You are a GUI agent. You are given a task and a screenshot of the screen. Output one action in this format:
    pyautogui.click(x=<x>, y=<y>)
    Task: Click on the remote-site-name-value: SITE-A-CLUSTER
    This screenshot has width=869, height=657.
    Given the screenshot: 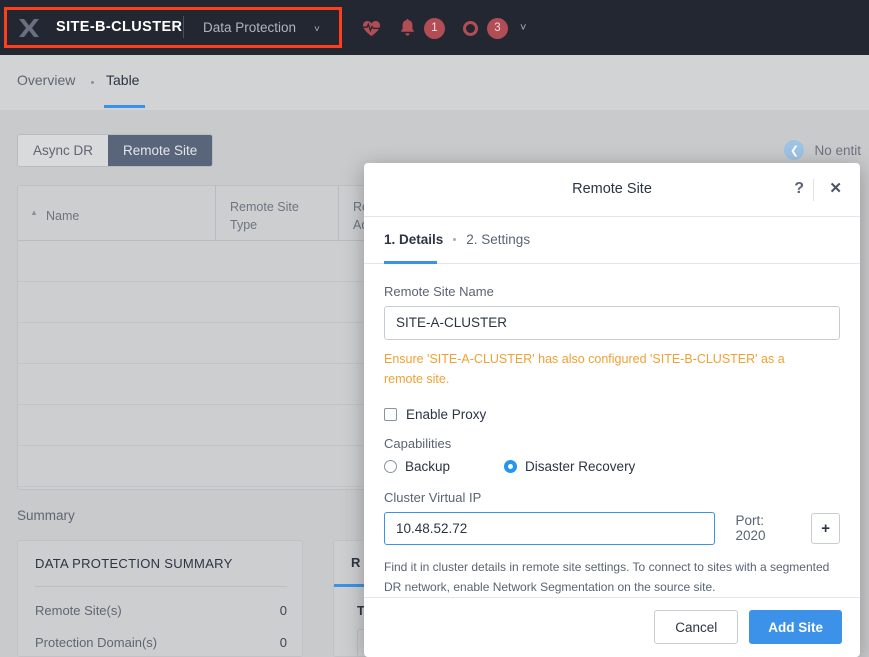 What is the action you would take?
    pyautogui.click(x=452, y=323)
    